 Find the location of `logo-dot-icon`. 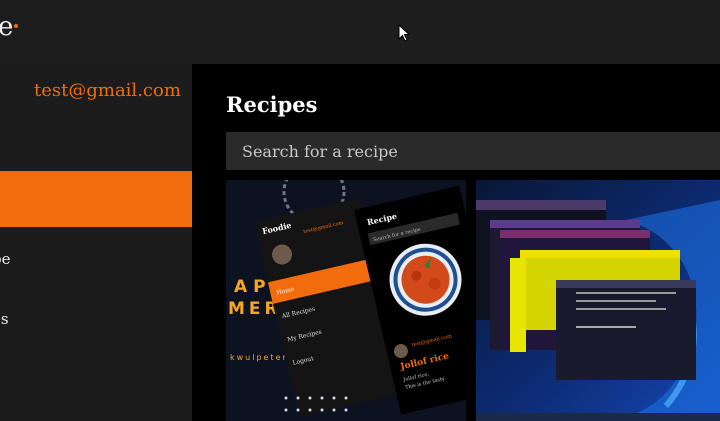

logo-dot-icon is located at coordinates (16, 26).